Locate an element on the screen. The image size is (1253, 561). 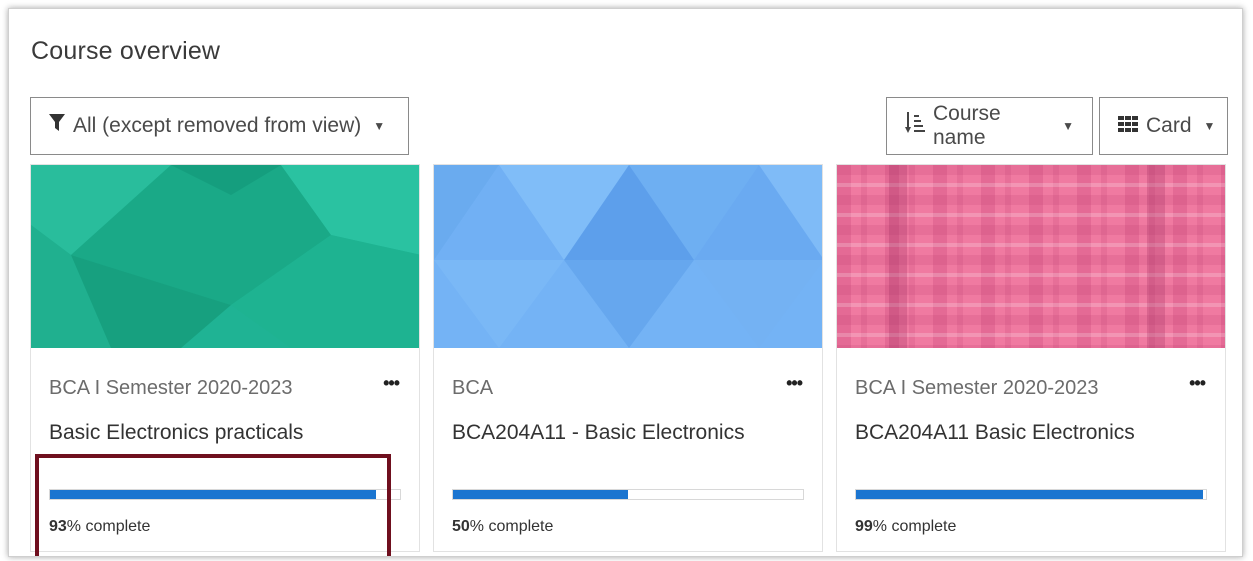
filter-dropdown-button: All (except removed from view) ▼ is located at coordinates (219, 126).